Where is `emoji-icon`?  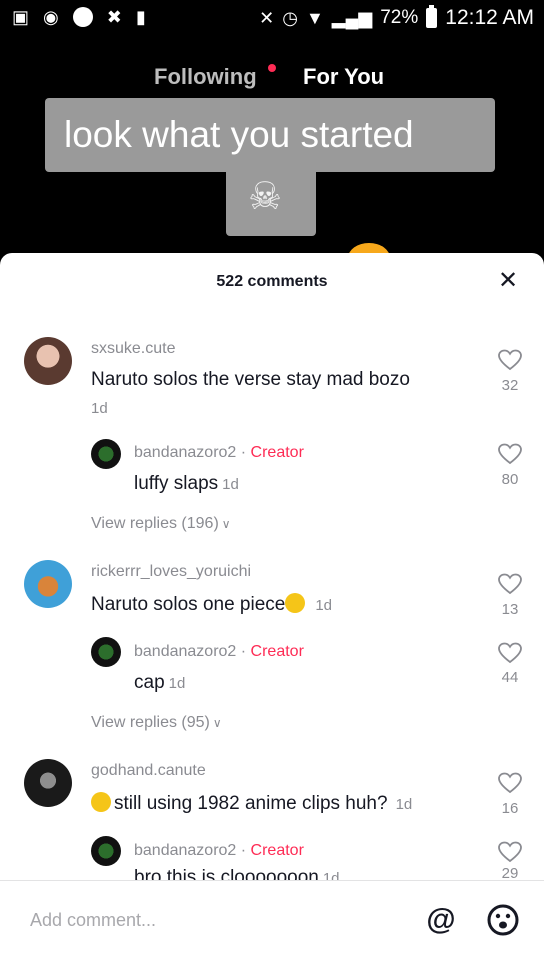 emoji-icon is located at coordinates (503, 920).